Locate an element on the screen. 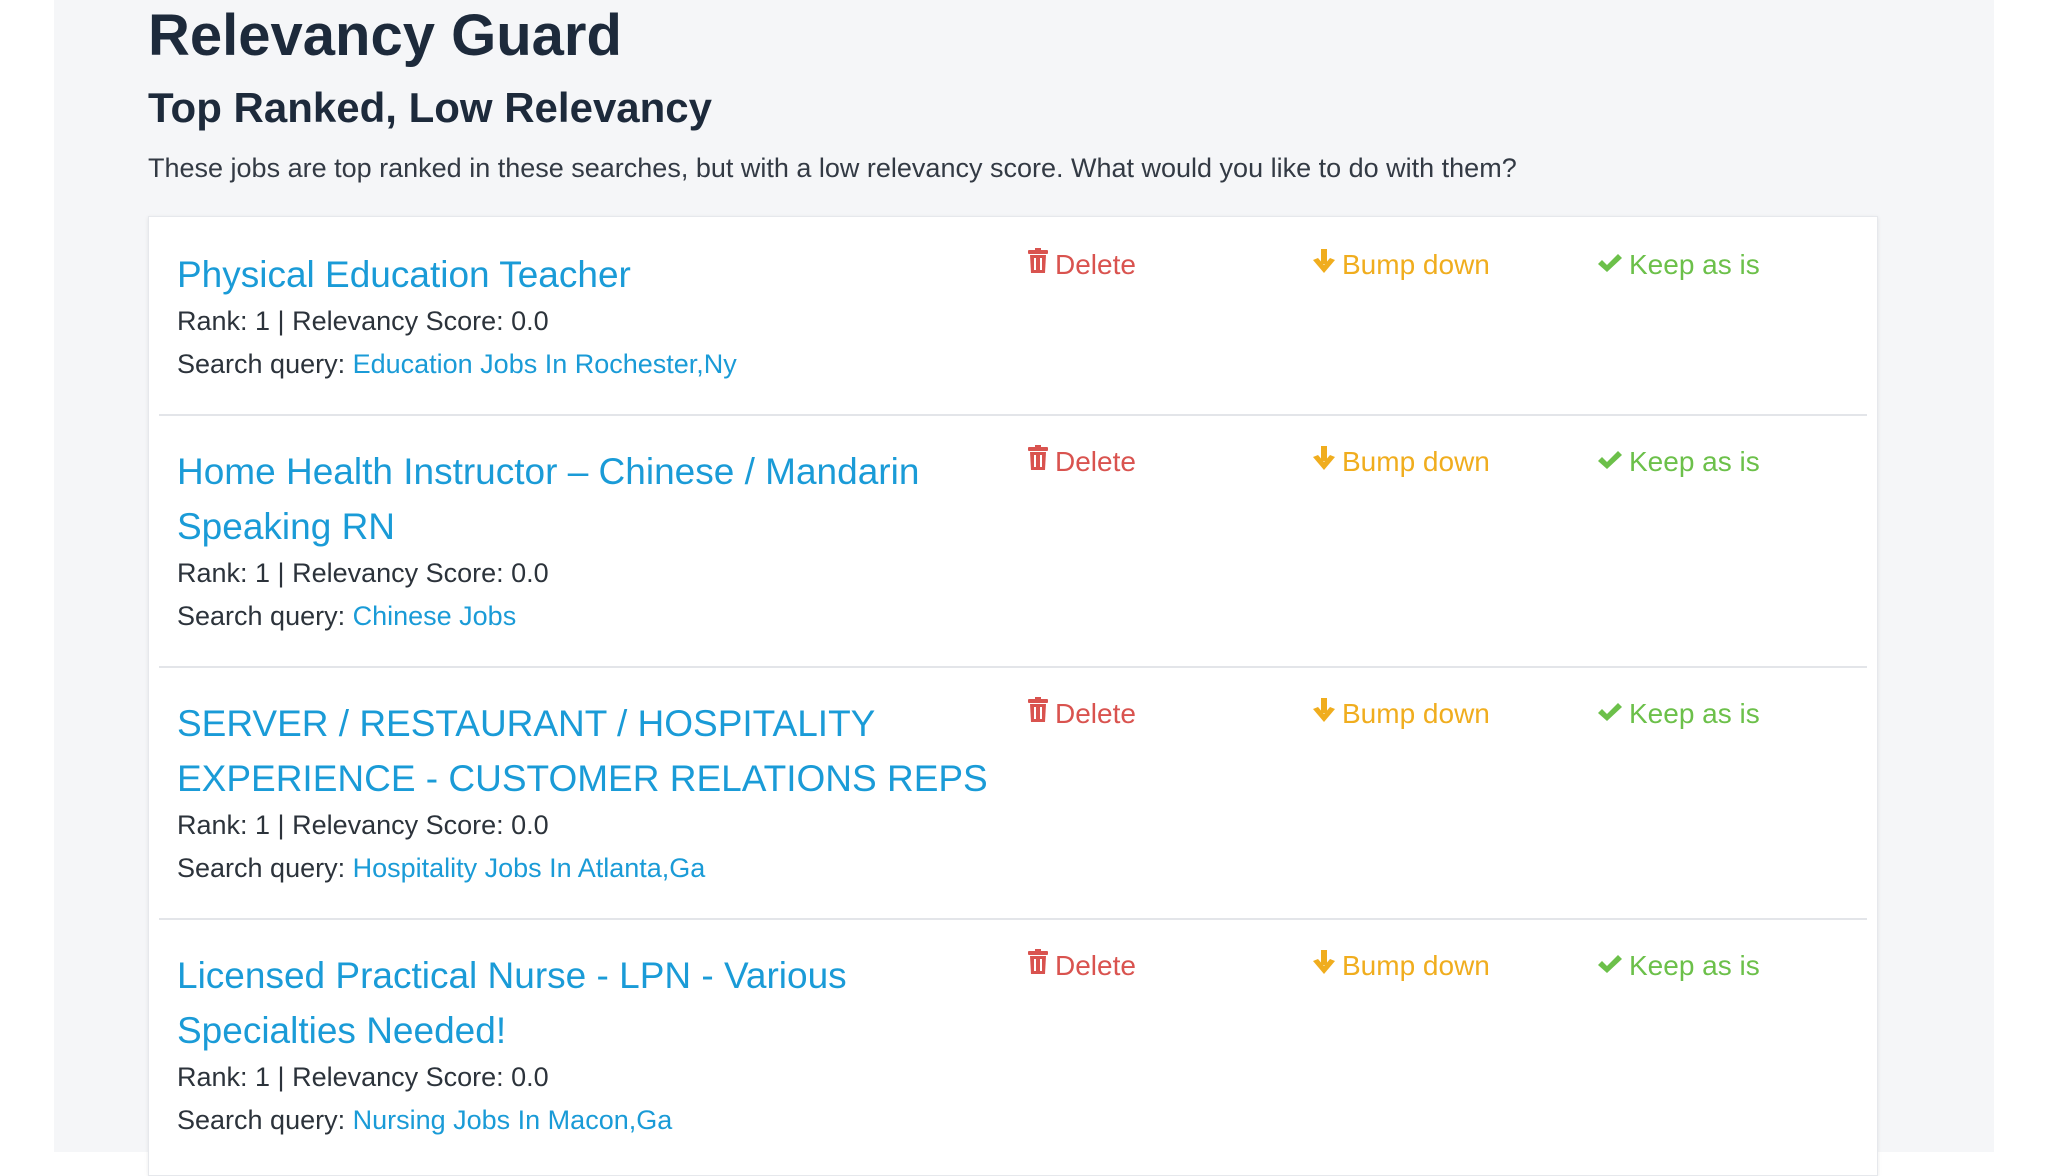 The image size is (2048, 1176). search-query-line: Search query: Nursing Jobs In Macon,Ga is located at coordinates (424, 1120).